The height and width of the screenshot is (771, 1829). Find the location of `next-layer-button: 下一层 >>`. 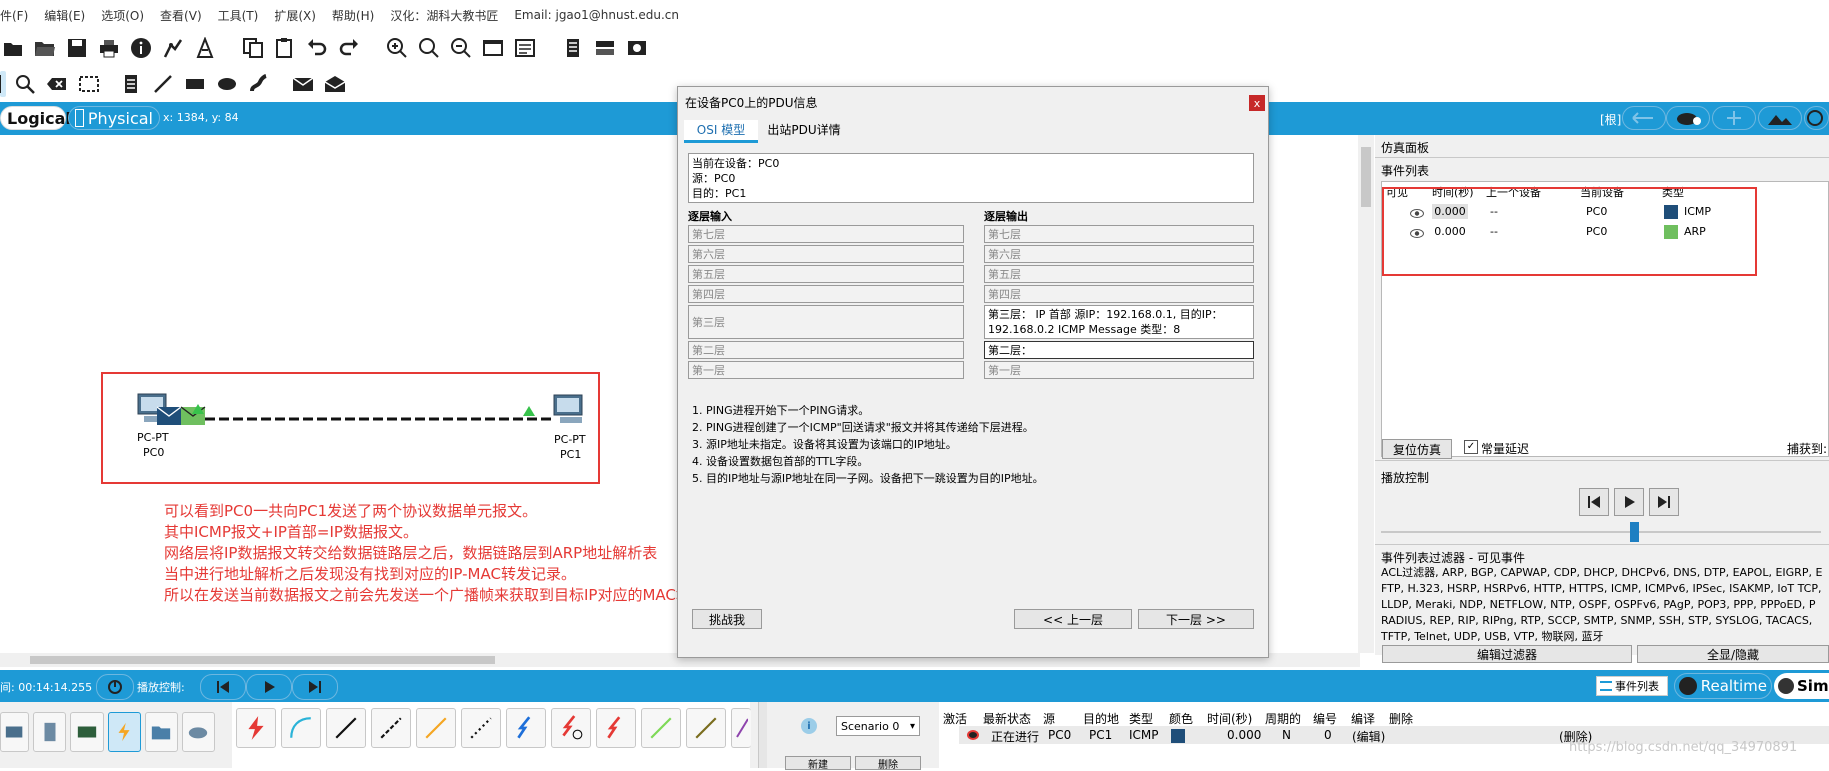

next-layer-button: 下一层 >> is located at coordinates (1196, 619).